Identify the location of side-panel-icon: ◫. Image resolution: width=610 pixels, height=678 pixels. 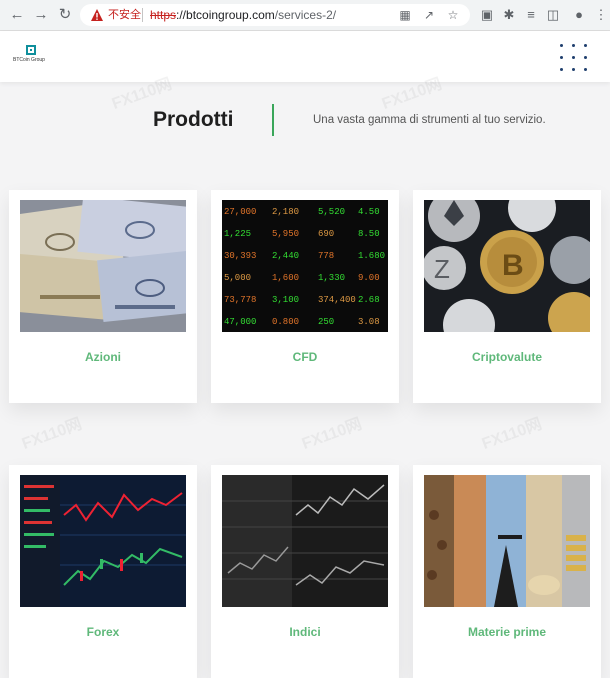
(553, 15).